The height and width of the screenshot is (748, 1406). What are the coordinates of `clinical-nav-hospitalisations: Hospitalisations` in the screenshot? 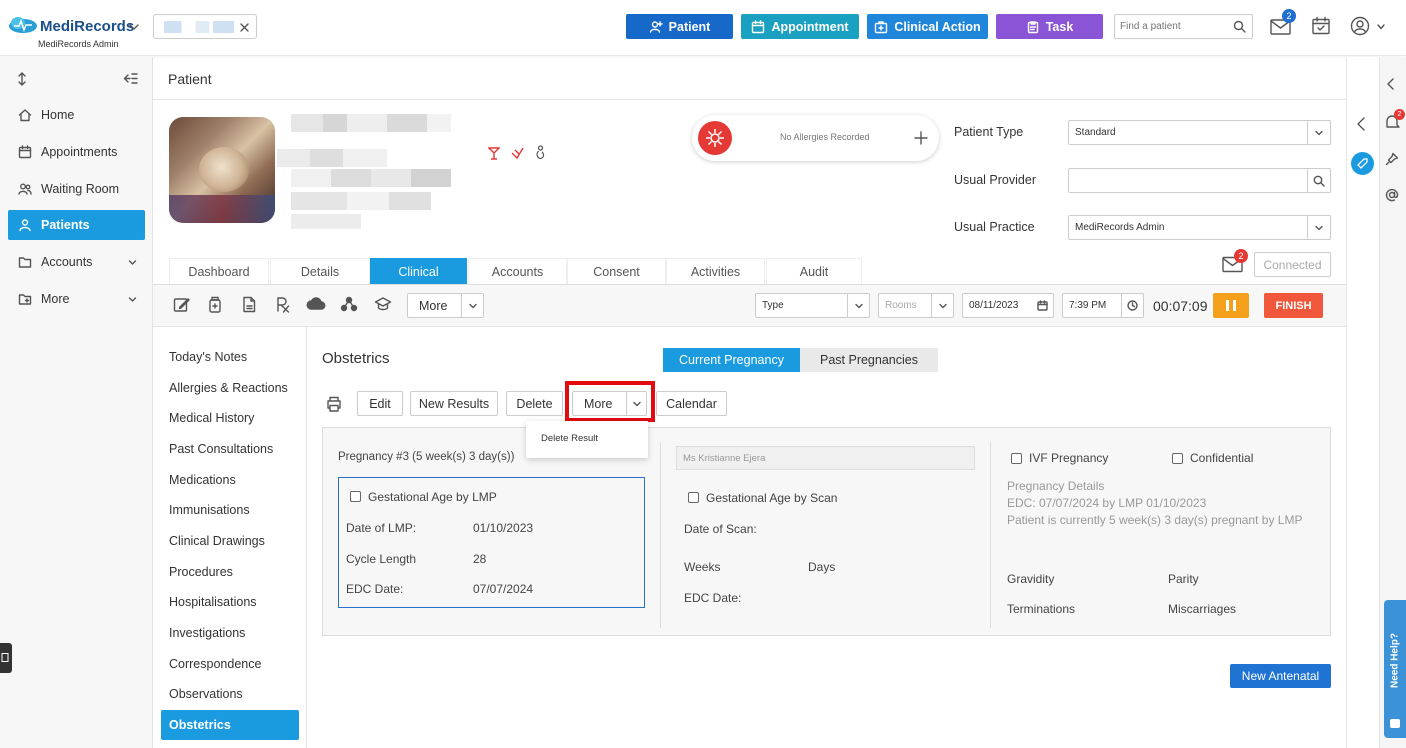 It's located at (230, 602).